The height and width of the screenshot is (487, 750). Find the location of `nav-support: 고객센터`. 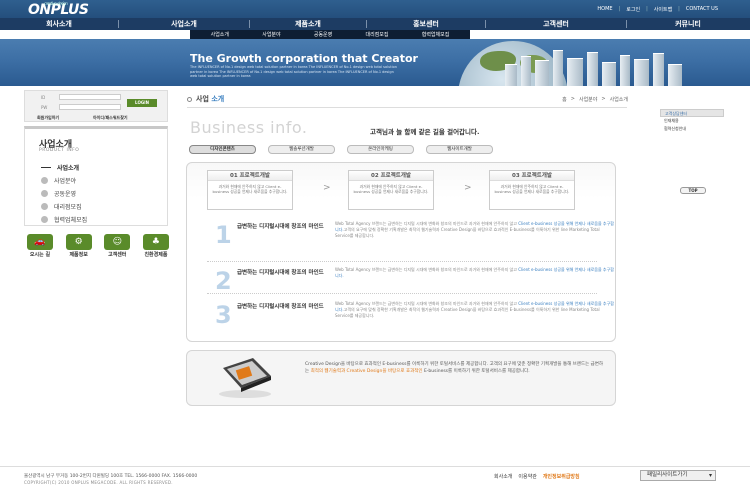

nav-support: 고객센터 is located at coordinates (556, 24).